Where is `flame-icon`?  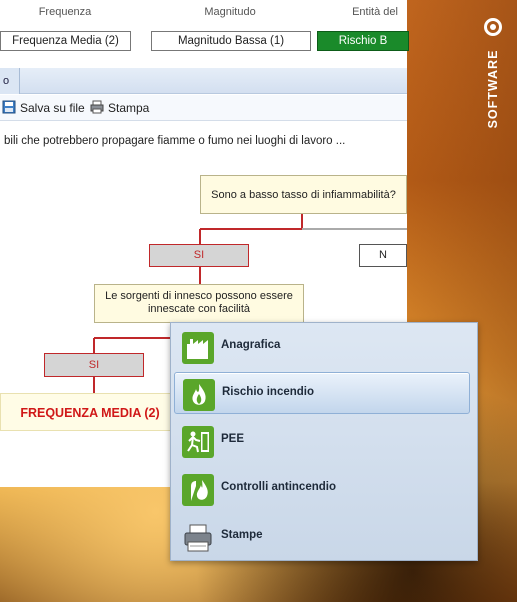
flame-icon is located at coordinates (199, 395).